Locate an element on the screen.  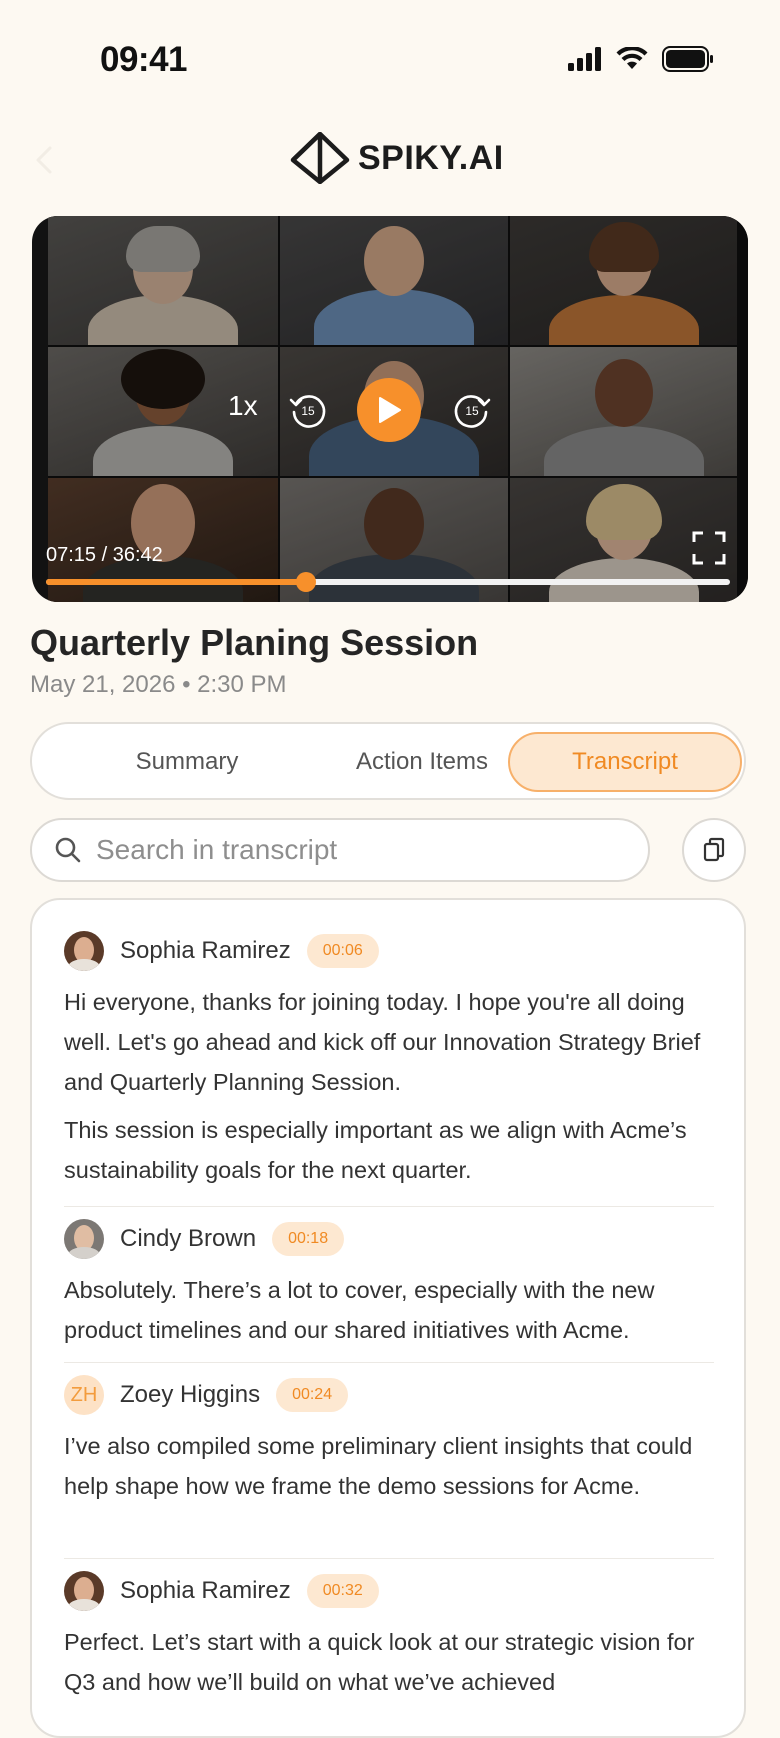
tab-transcript: Transcript is located at coordinates (625, 762).